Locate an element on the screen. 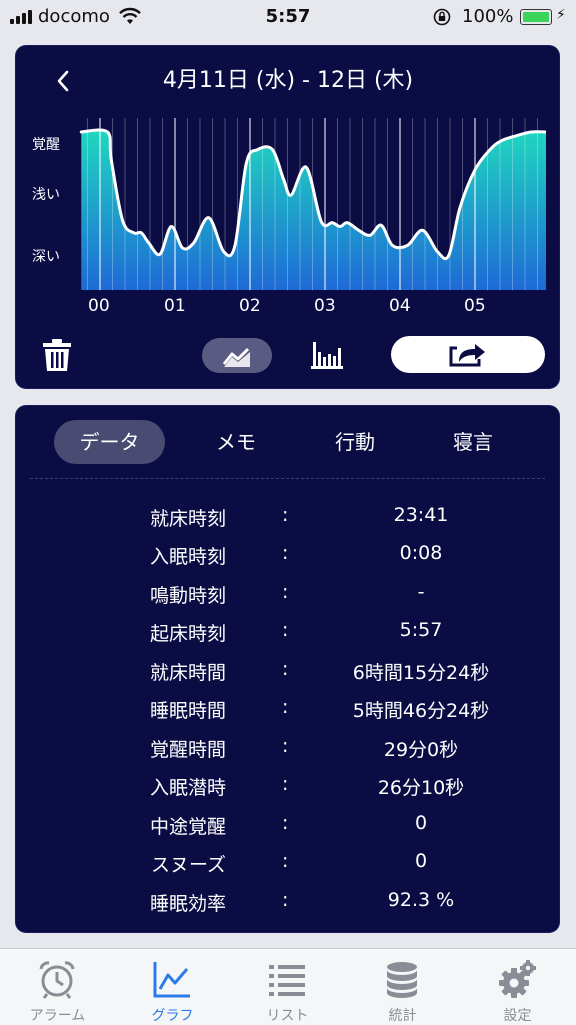  row-sleep-onset-time: 入眠時刻 : 0:08 is located at coordinates (287, 553).